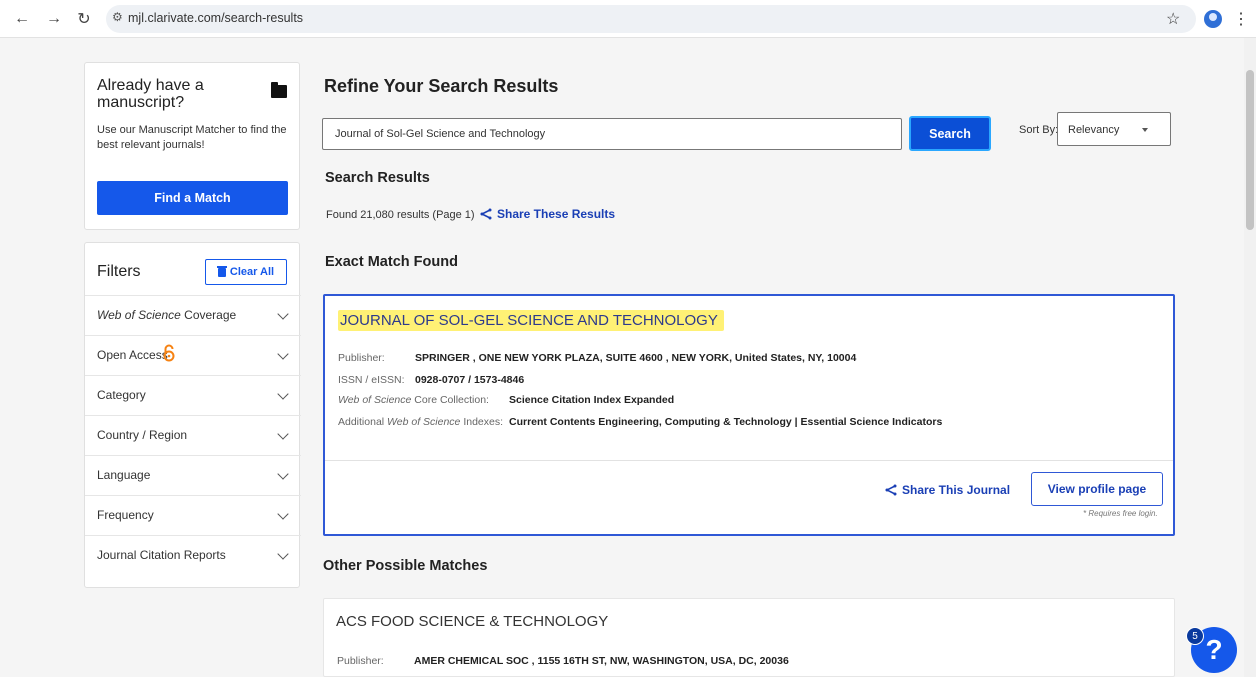 This screenshot has height=677, width=1256. Describe the element at coordinates (391, 262) in the screenshot. I see `exact-match-heading: Exact Match Found` at that location.